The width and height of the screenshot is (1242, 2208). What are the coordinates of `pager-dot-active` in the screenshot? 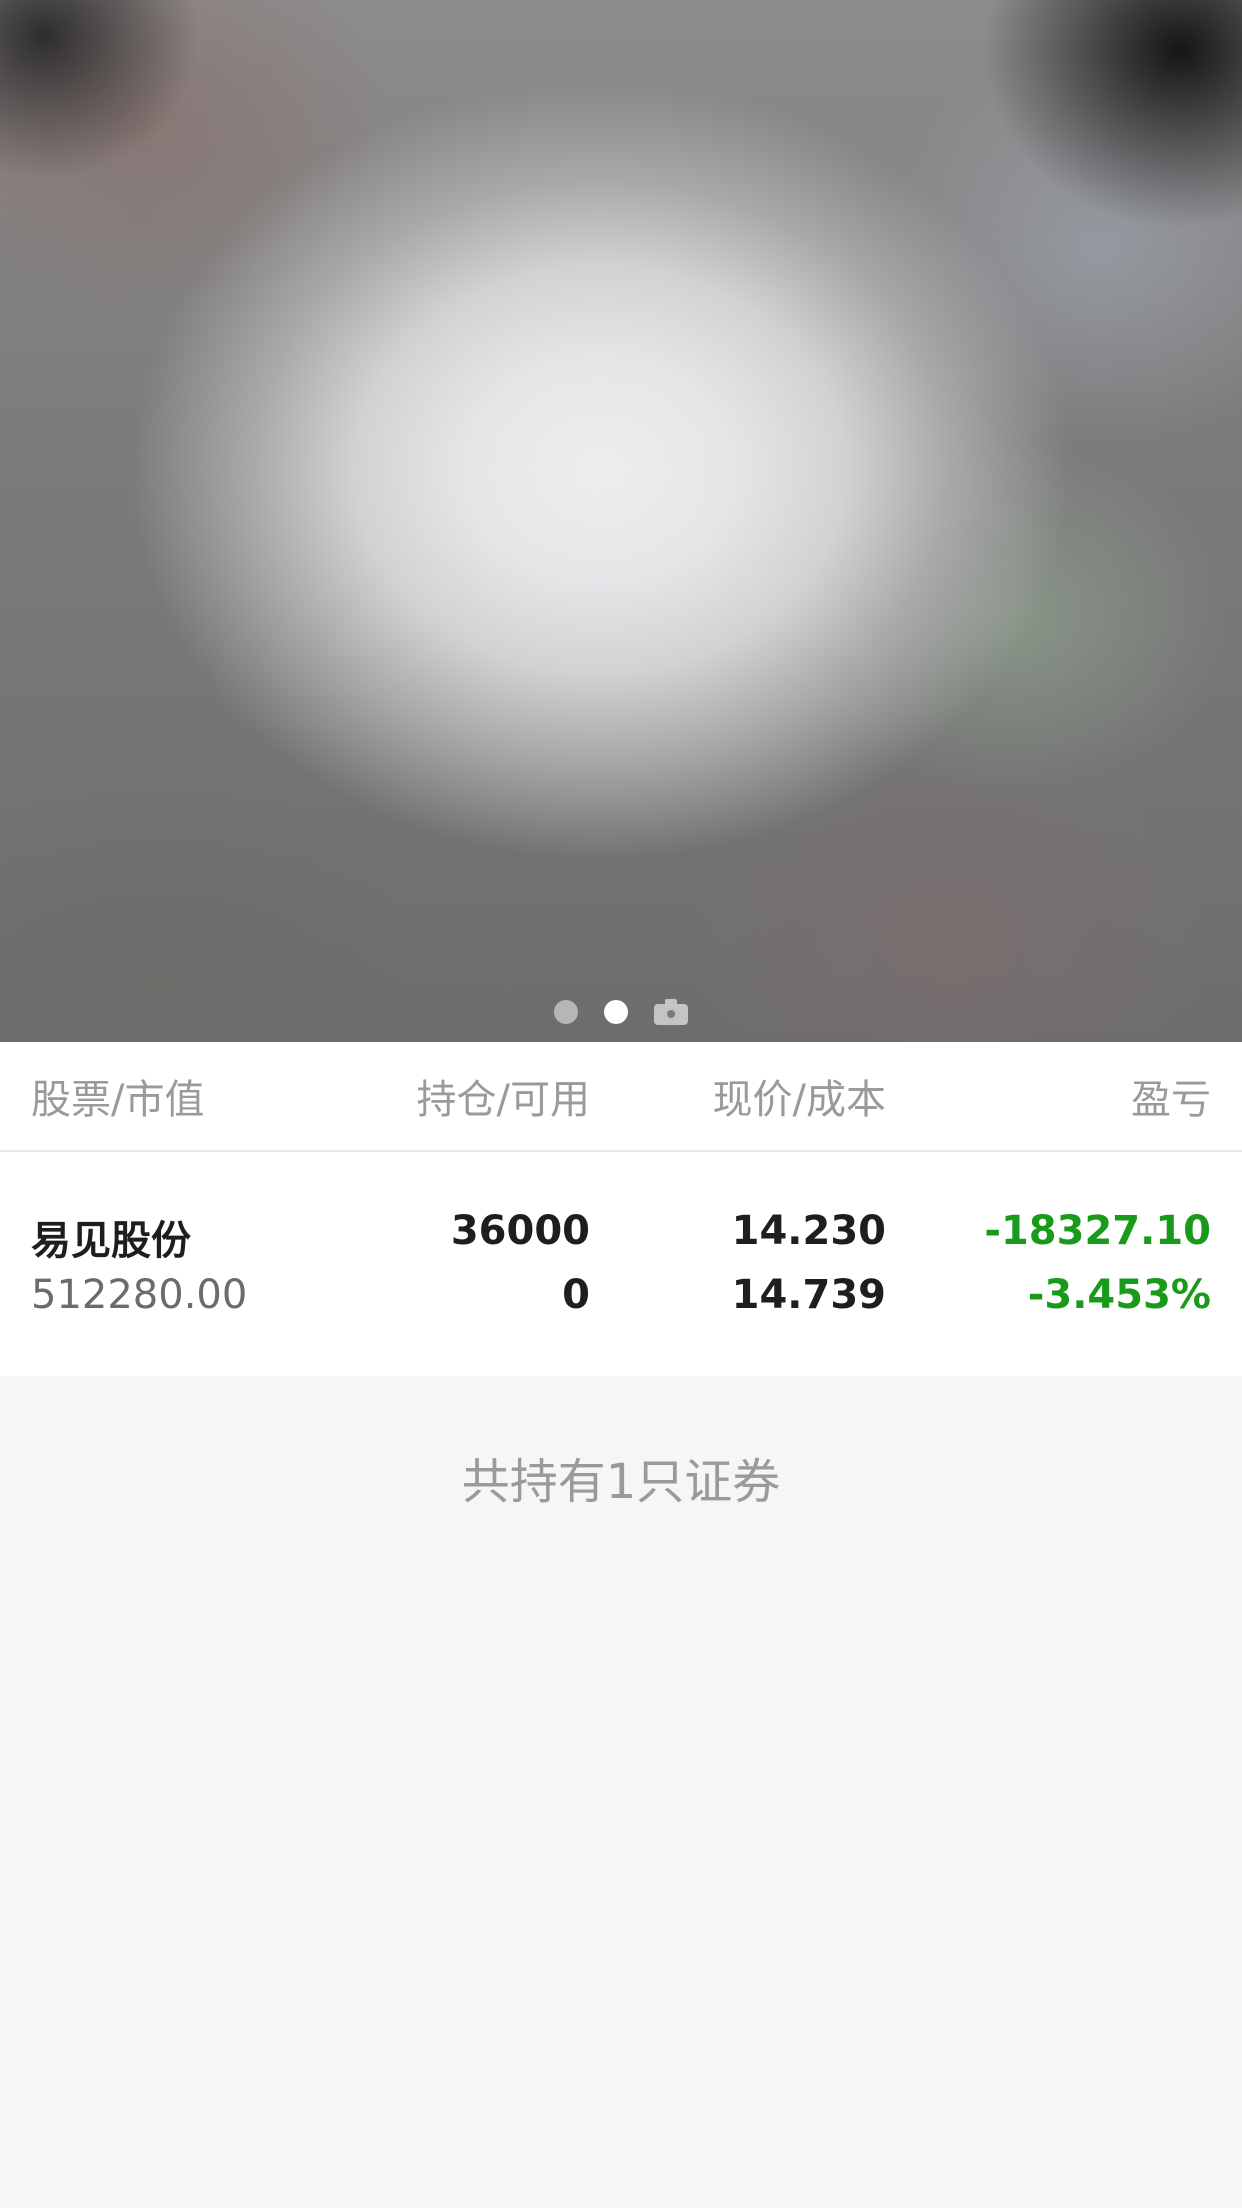 It's located at (616, 1012).